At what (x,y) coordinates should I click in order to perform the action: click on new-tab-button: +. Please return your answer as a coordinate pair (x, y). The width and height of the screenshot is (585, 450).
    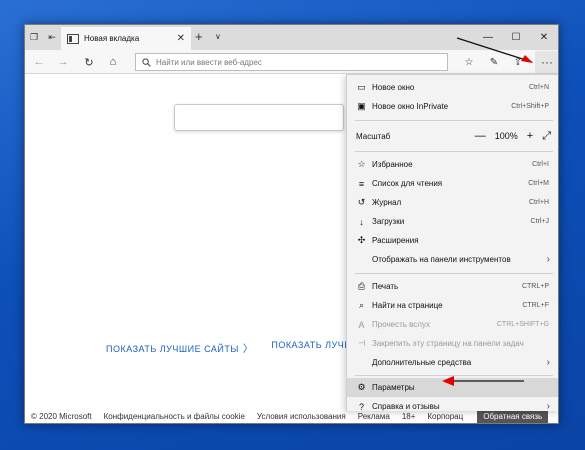
    Looking at the image, I should click on (199, 36).